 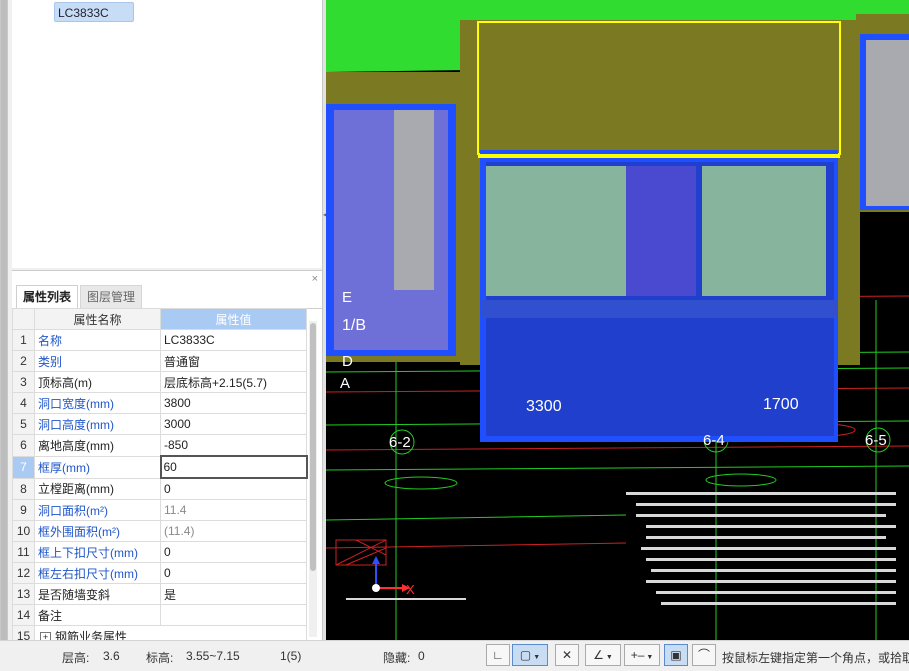 I want to click on axis-label: 6-5, so click(x=876, y=440).